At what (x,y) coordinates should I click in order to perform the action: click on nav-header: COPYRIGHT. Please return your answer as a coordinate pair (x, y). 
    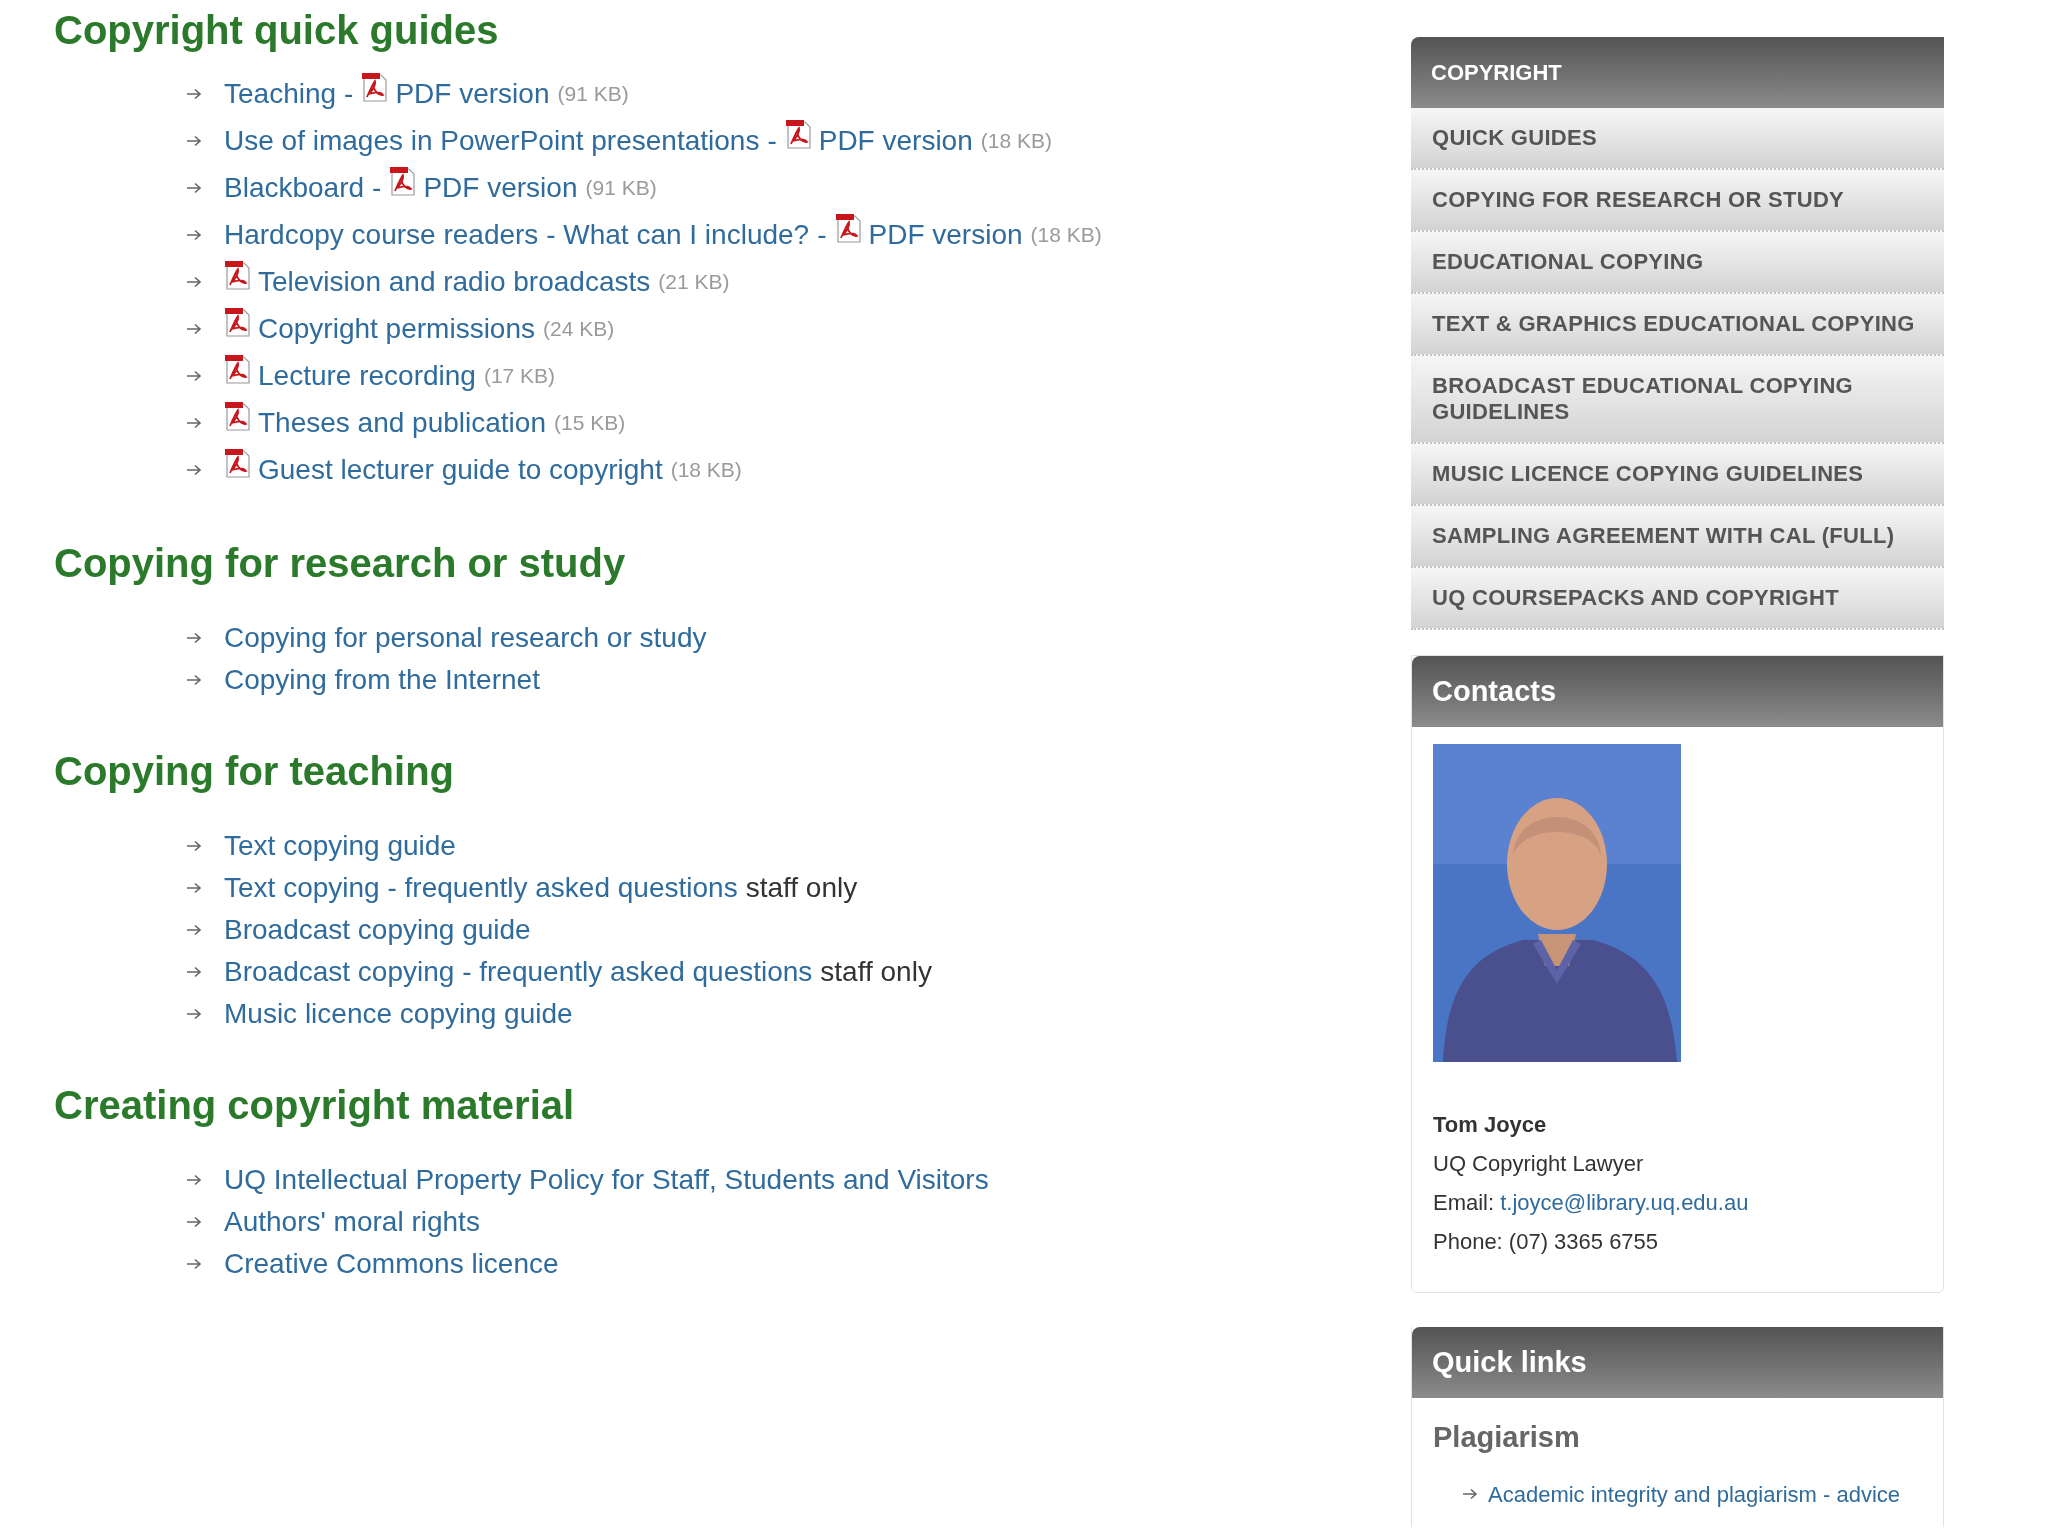
    Looking at the image, I should click on (1677, 72).